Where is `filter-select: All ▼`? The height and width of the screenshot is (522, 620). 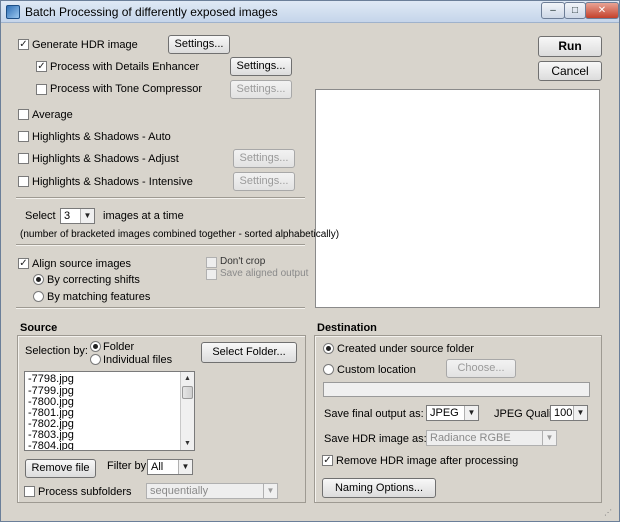
filter-select: All ▼ is located at coordinates (170, 467).